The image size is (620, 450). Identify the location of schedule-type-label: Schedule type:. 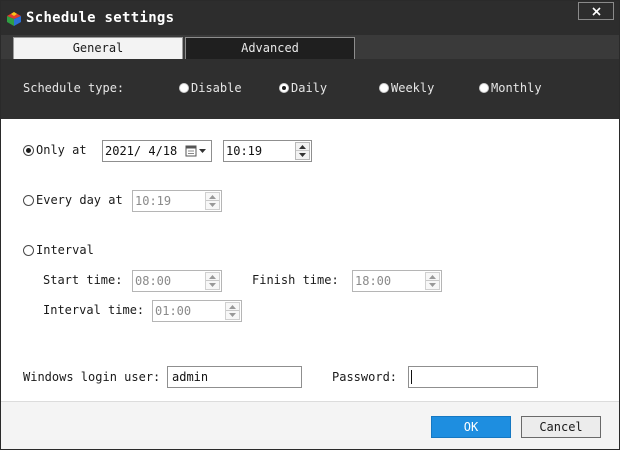
(74, 88).